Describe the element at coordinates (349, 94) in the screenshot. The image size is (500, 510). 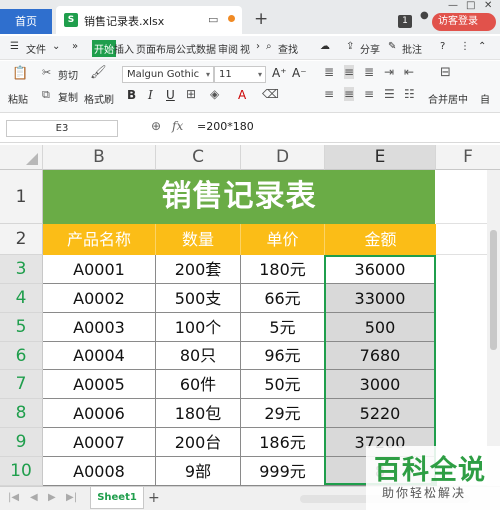
I see `align-center-icon: ≡` at that location.